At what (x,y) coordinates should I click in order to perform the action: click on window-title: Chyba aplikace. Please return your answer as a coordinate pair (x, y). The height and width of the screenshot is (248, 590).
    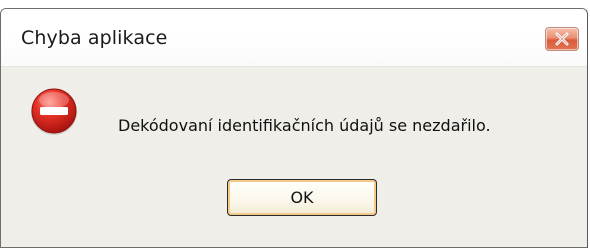
    Looking at the image, I should click on (94, 38).